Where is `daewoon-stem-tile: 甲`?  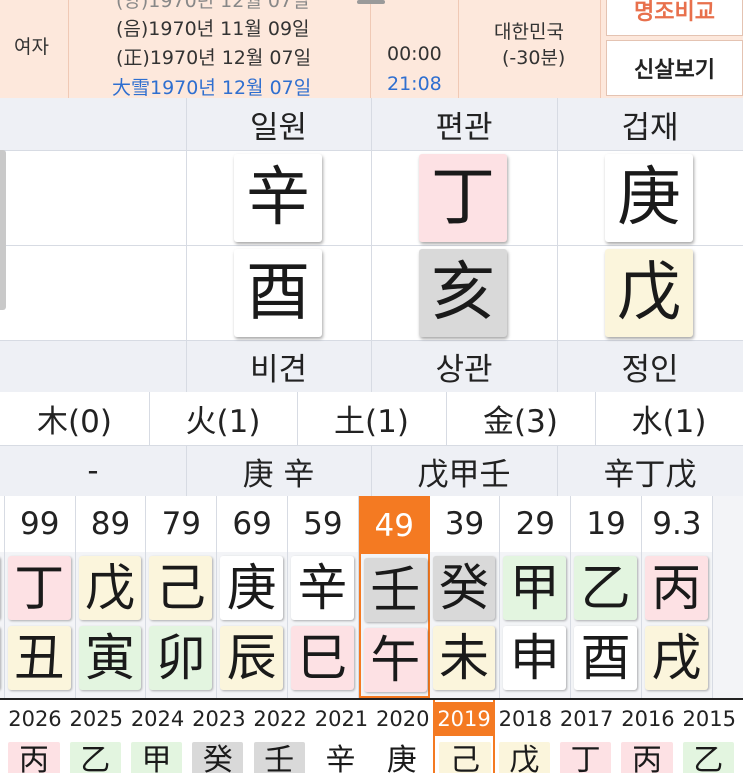 daewoon-stem-tile: 甲 is located at coordinates (535, 588).